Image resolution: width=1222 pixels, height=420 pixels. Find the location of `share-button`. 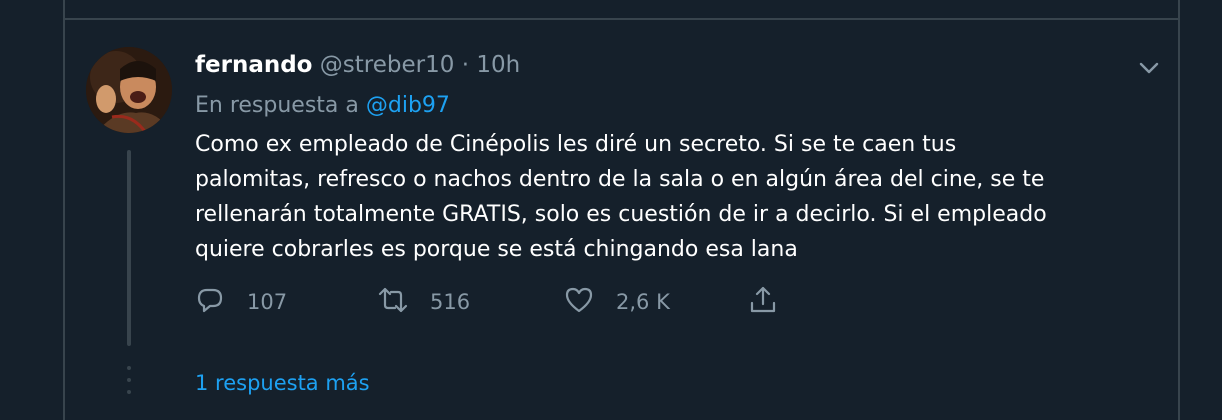

share-button is located at coordinates (763, 302).